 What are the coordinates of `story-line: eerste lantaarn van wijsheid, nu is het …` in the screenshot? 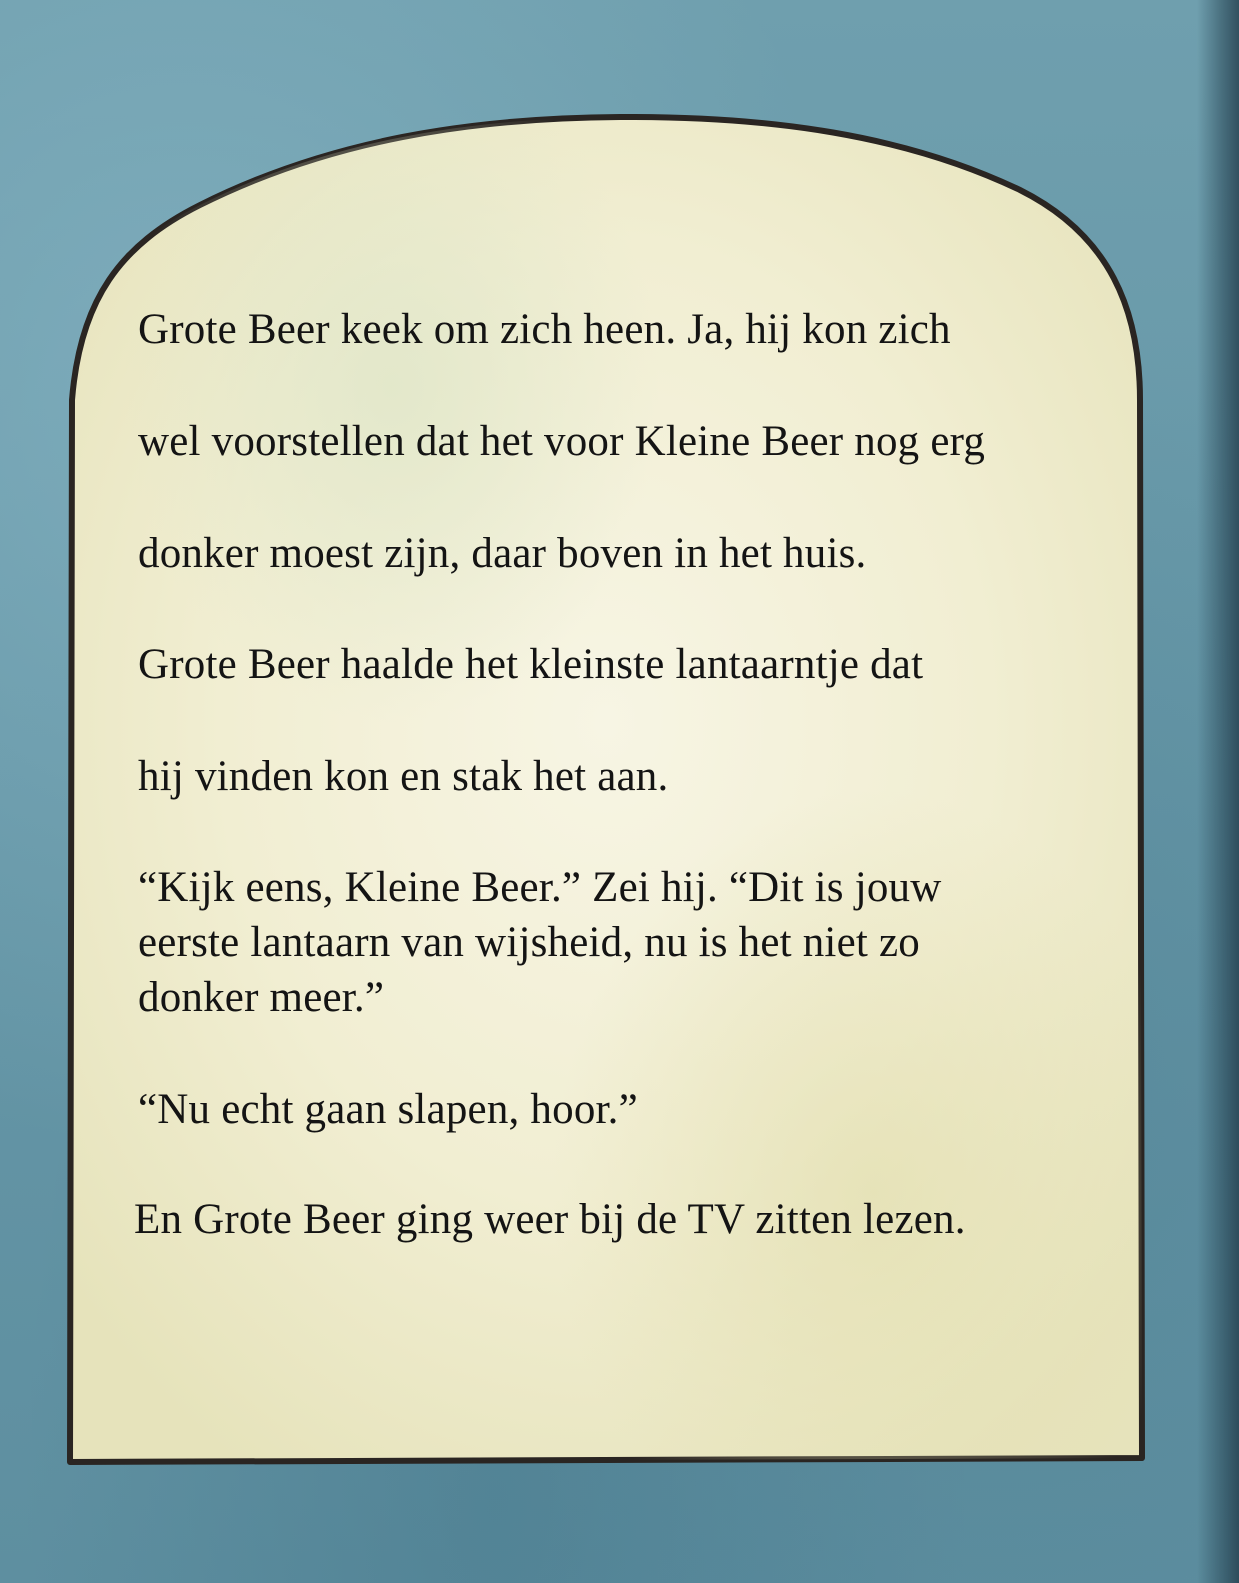 It's located at (529, 942).